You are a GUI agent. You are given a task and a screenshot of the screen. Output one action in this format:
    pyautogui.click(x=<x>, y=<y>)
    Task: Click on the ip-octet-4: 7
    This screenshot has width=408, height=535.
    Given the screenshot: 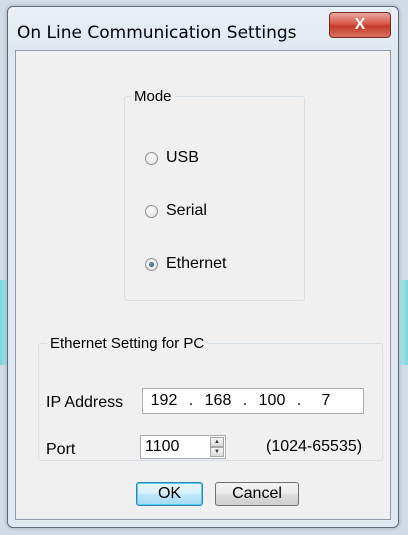 What is the action you would take?
    pyautogui.click(x=326, y=401)
    